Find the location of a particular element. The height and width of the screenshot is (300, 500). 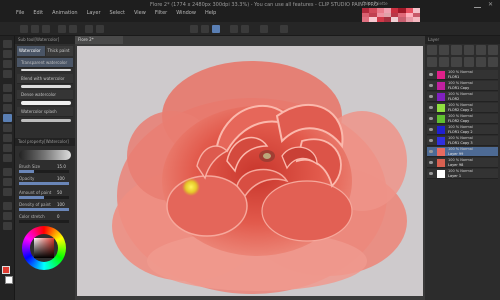

selection-icon is located at coordinates (216, 29).